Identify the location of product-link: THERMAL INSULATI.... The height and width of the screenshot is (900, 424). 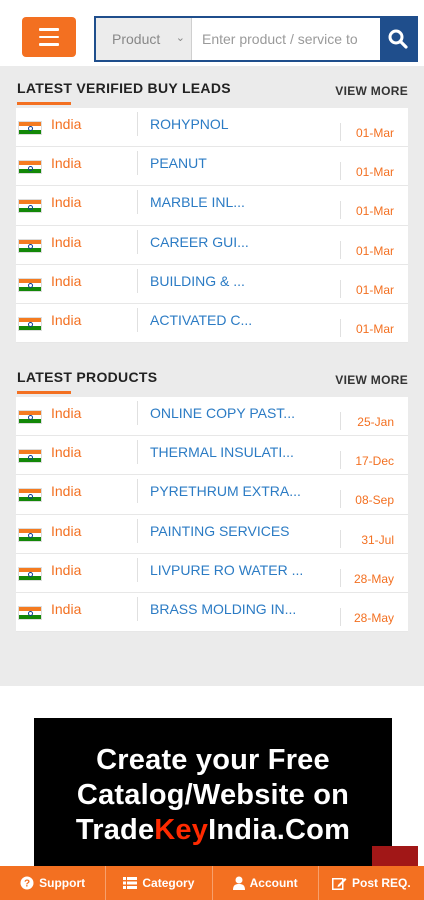
(222, 452).